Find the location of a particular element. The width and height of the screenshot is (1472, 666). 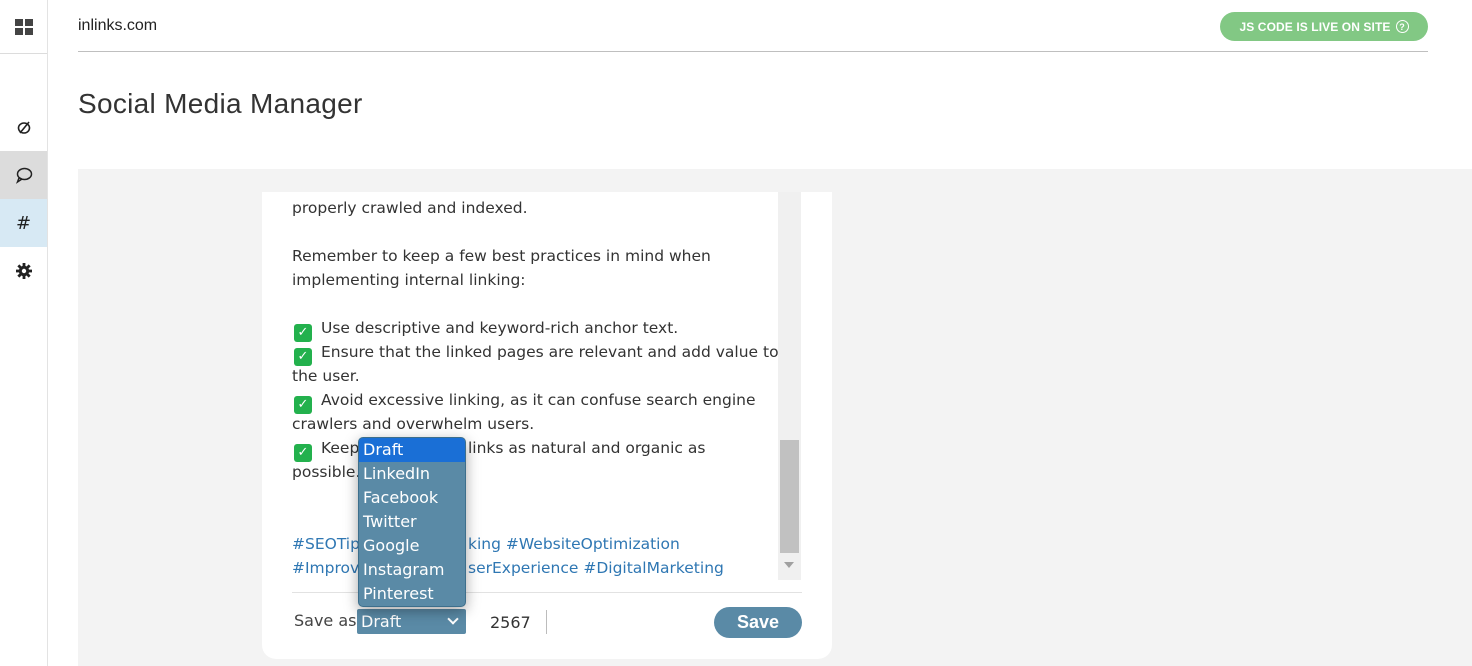

grid-icon is located at coordinates (23, 27).